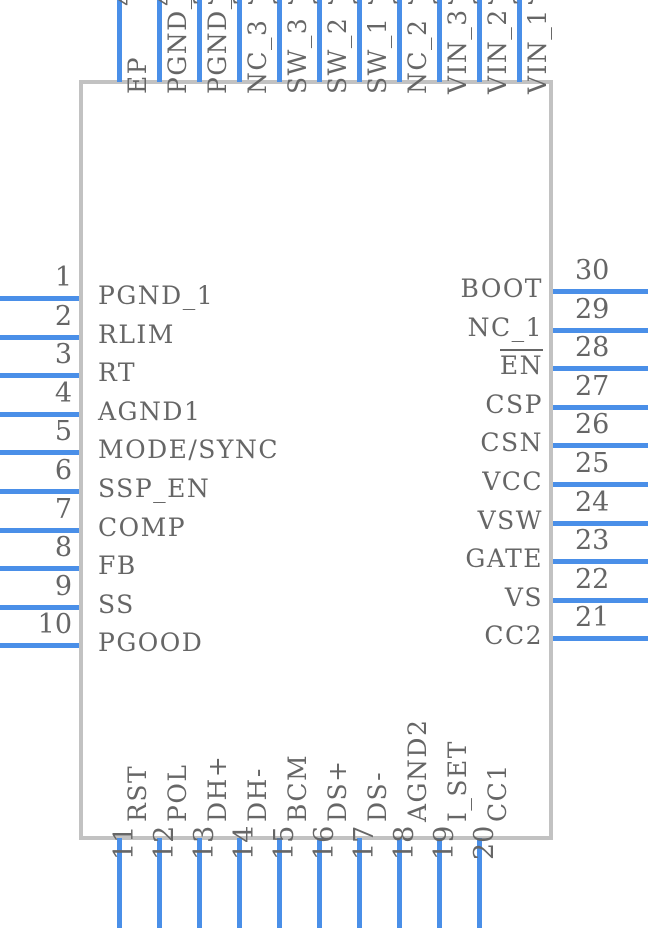 The width and height of the screenshot is (648, 928). Describe the element at coordinates (177, 792) in the screenshot. I see `pin-name-pol: POL` at that location.